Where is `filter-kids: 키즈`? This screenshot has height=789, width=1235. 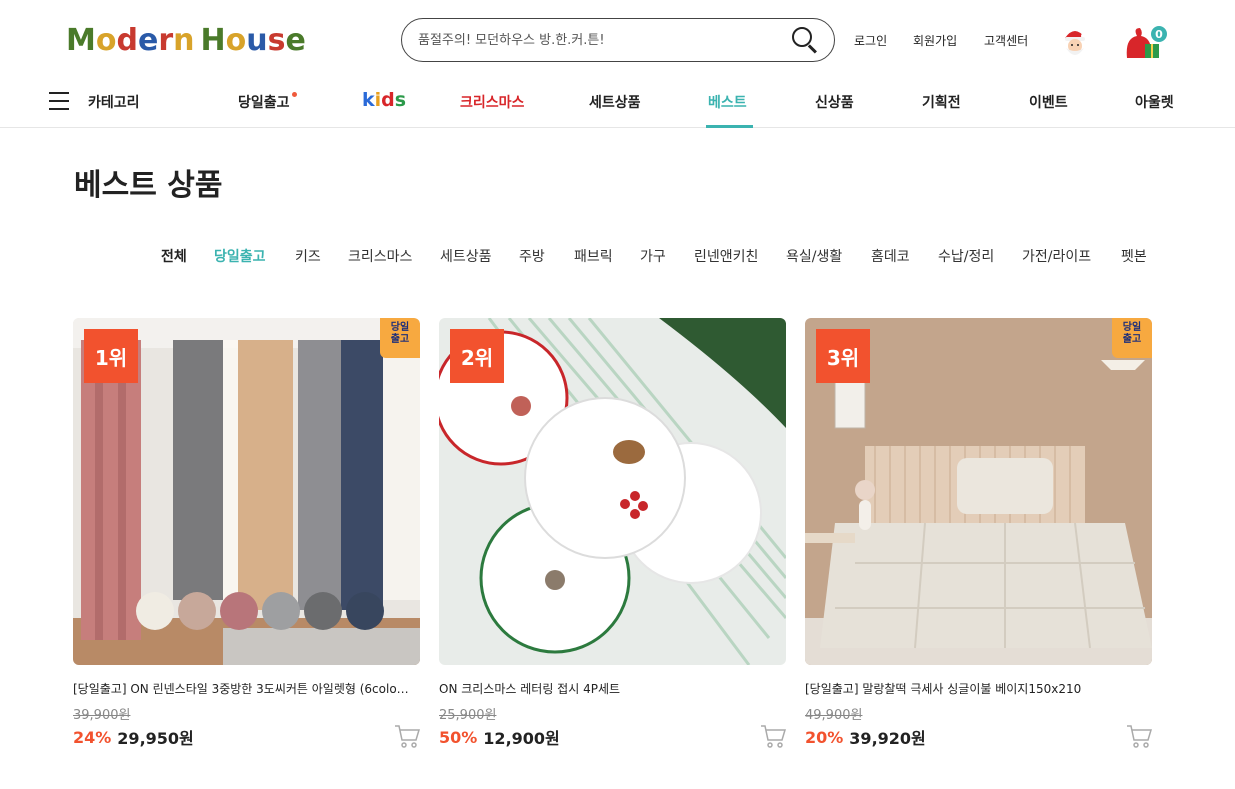 filter-kids: 키즈 is located at coordinates (308, 256).